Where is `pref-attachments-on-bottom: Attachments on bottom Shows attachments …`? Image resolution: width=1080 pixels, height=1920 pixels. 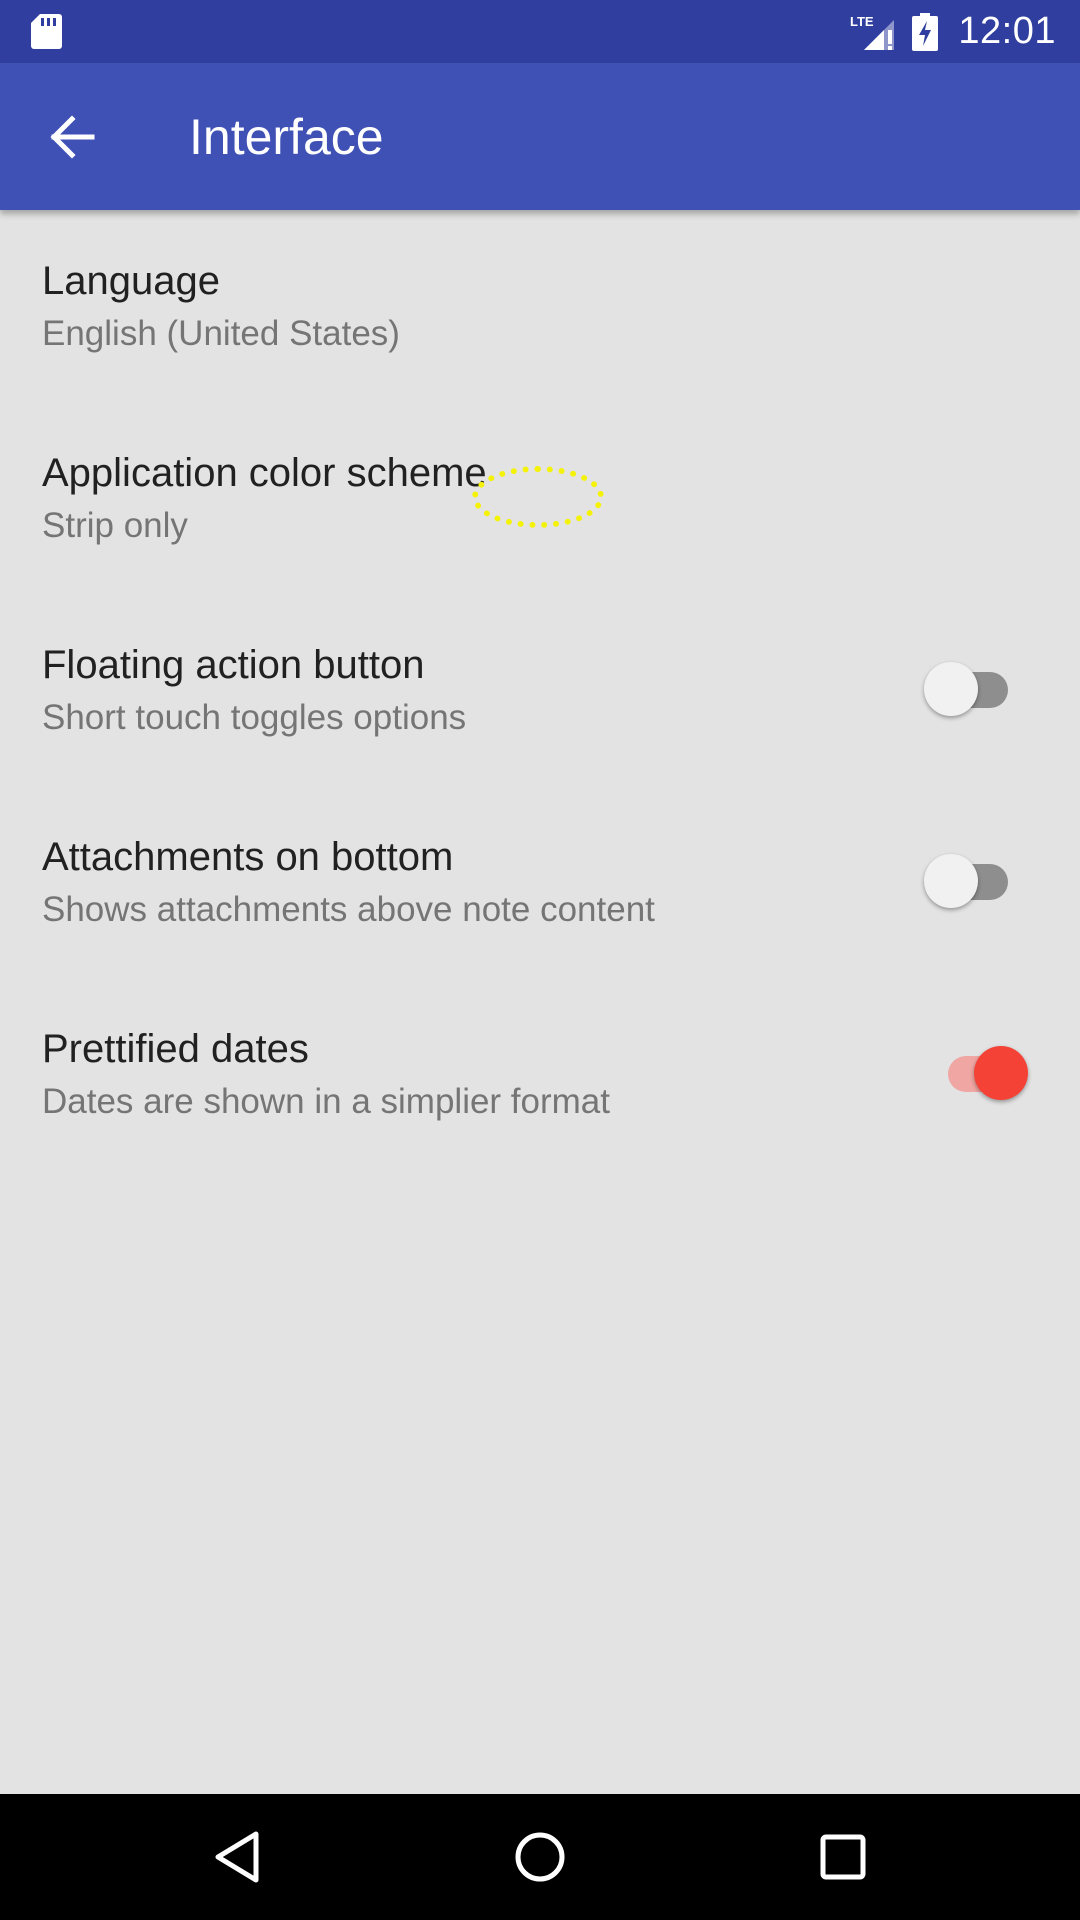
pref-attachments-on-bottom: Attachments on bottom Shows attachments … is located at coordinates (540, 882).